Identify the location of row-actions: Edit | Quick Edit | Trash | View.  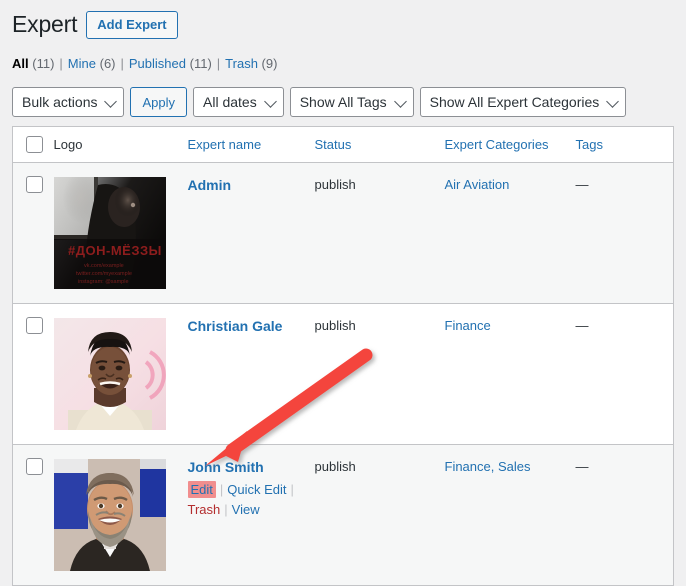
(251, 499).